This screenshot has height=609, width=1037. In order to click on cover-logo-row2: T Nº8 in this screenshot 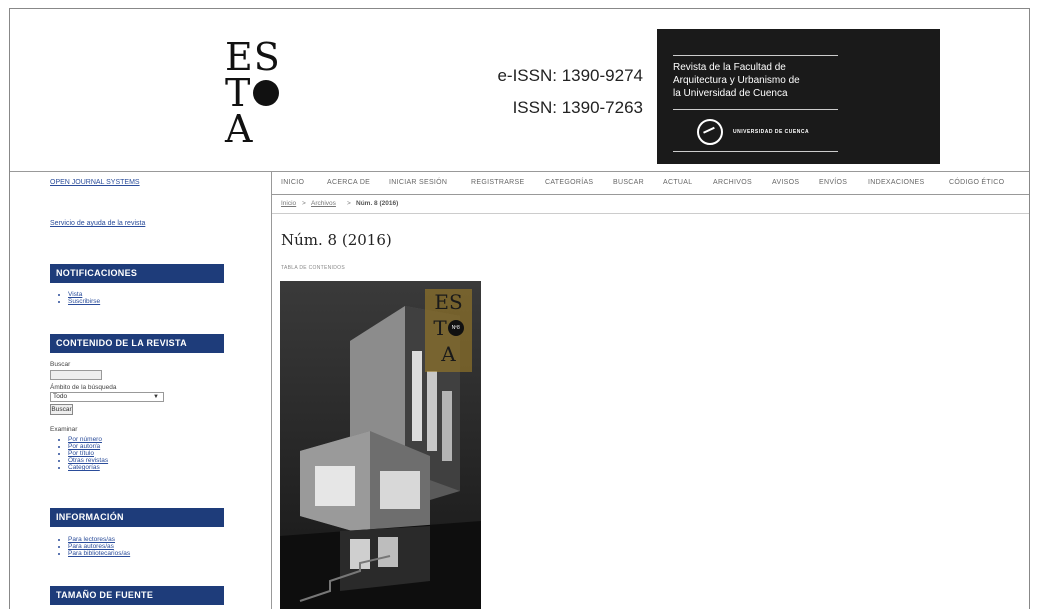, I will do `click(448, 328)`.